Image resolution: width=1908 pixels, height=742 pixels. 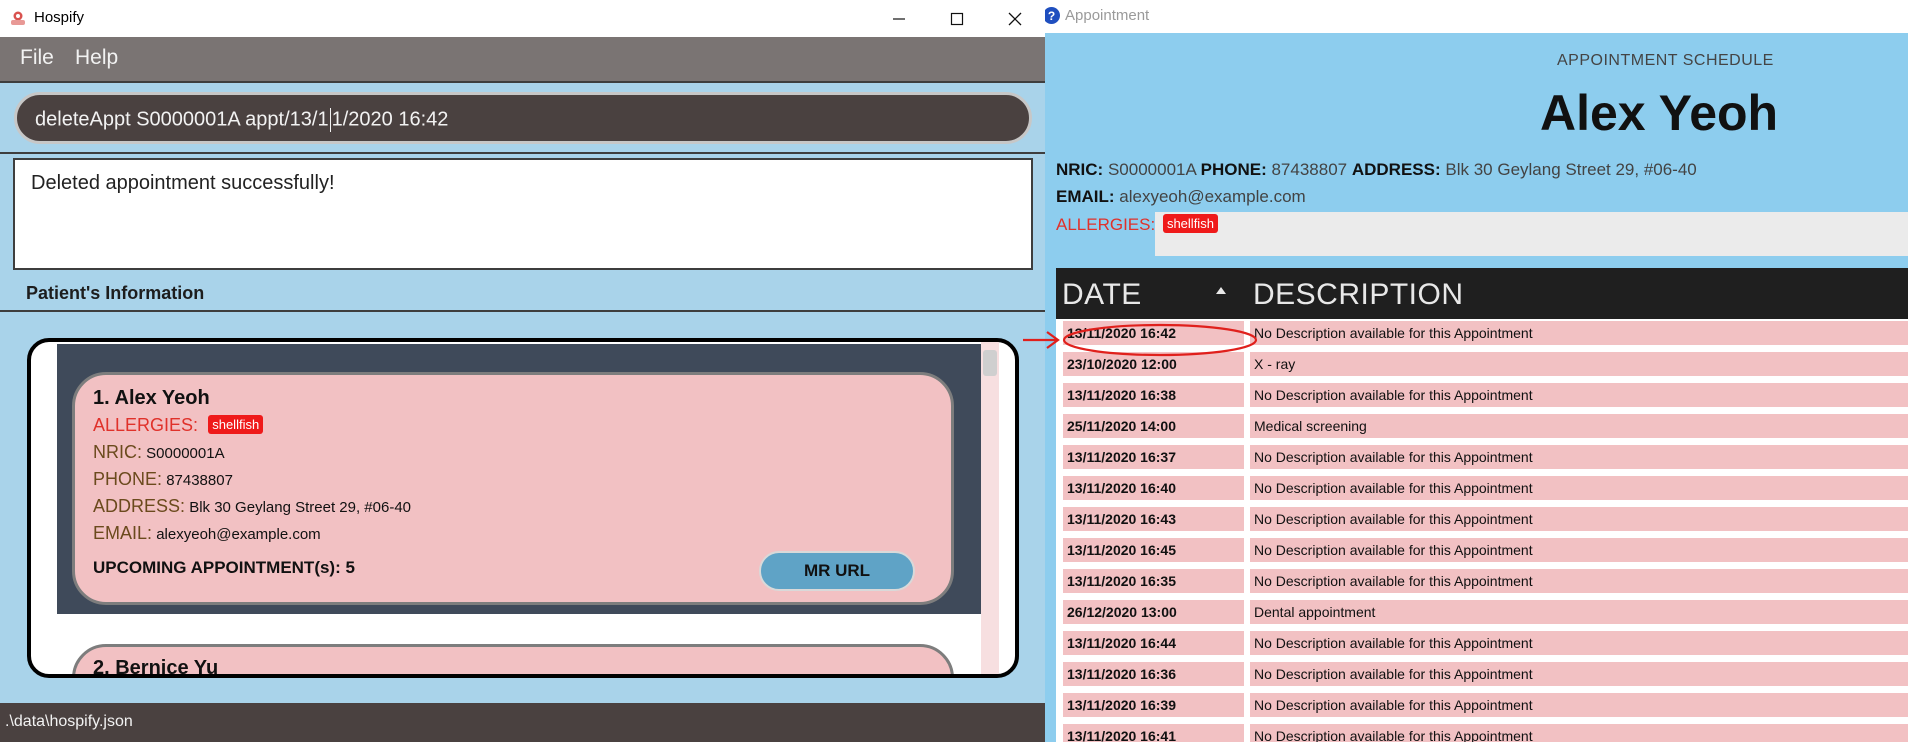 What do you see at coordinates (115, 293) in the screenshot?
I see `section-title: Patient's Information` at bounding box center [115, 293].